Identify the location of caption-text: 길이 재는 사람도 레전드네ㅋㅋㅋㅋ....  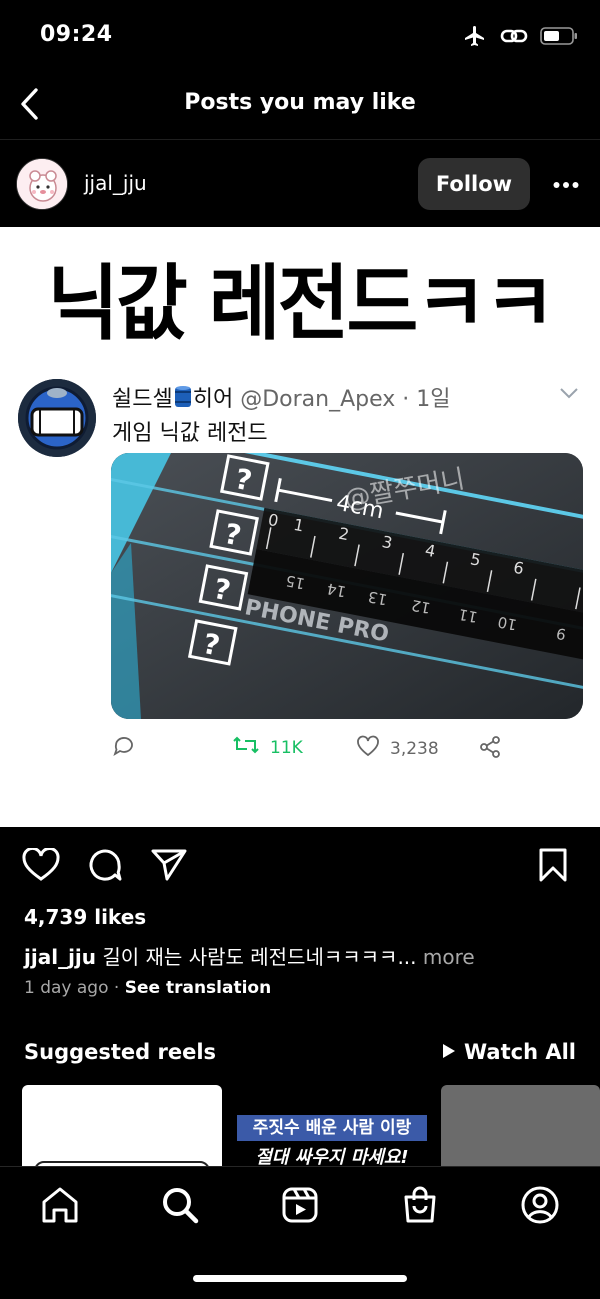
(256, 957).